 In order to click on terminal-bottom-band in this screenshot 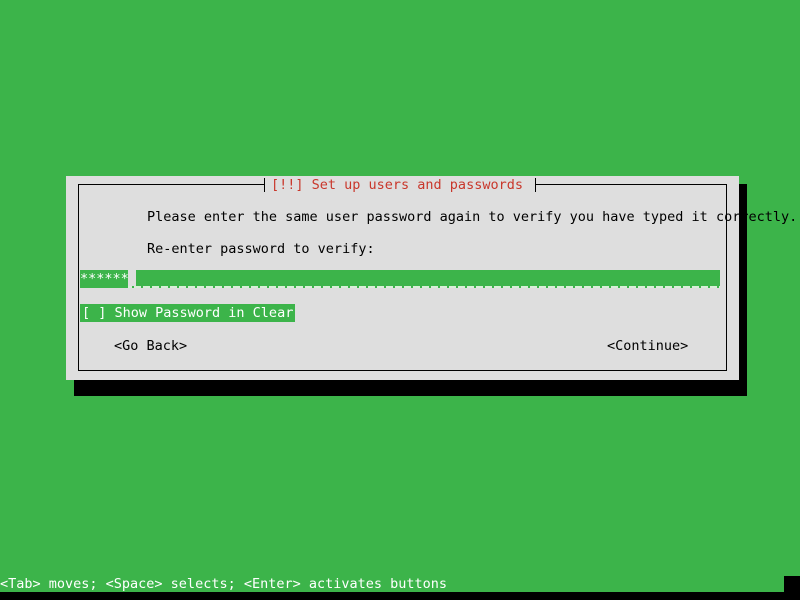, I will do `click(400, 596)`.